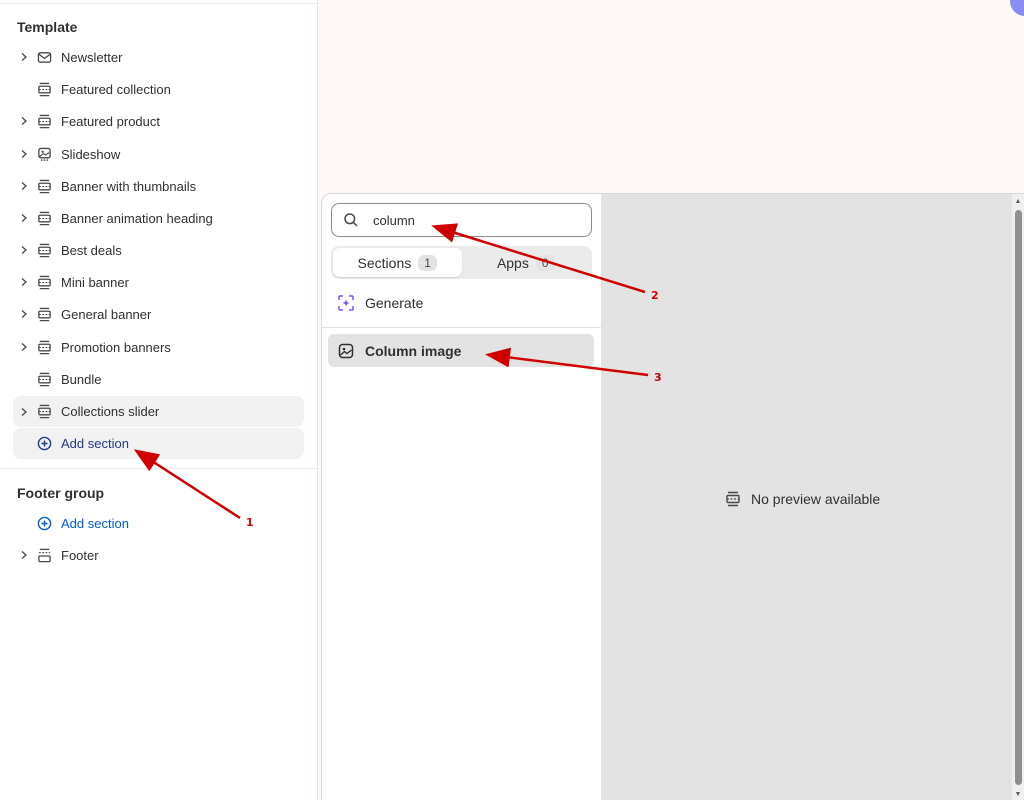 The image size is (1024, 800). What do you see at coordinates (158, 57) in the screenshot?
I see `sidebar-item-newsletter: Newsletter` at bounding box center [158, 57].